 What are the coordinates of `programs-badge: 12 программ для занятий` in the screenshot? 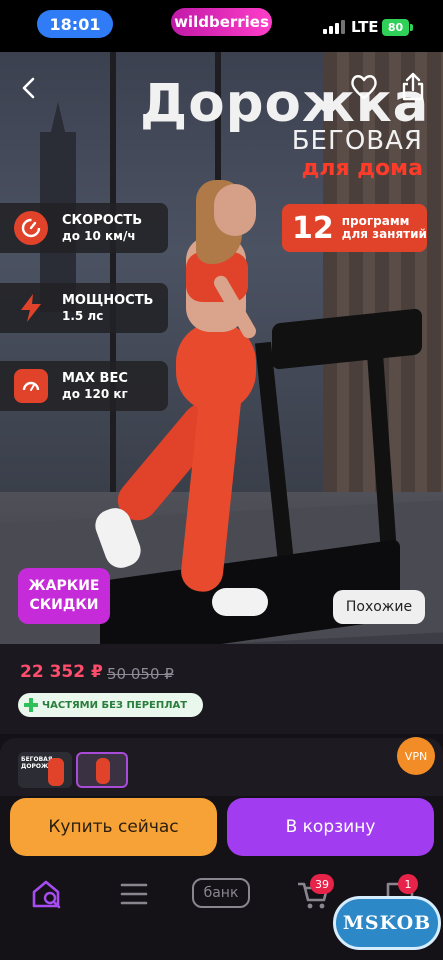 It's located at (354, 228).